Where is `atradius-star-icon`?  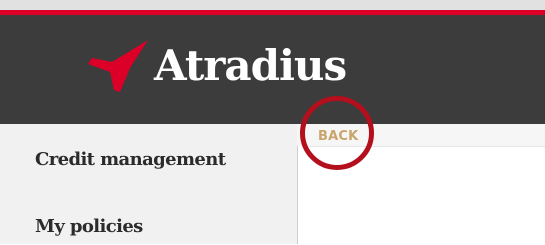
atradius-star-icon is located at coordinates (118, 66).